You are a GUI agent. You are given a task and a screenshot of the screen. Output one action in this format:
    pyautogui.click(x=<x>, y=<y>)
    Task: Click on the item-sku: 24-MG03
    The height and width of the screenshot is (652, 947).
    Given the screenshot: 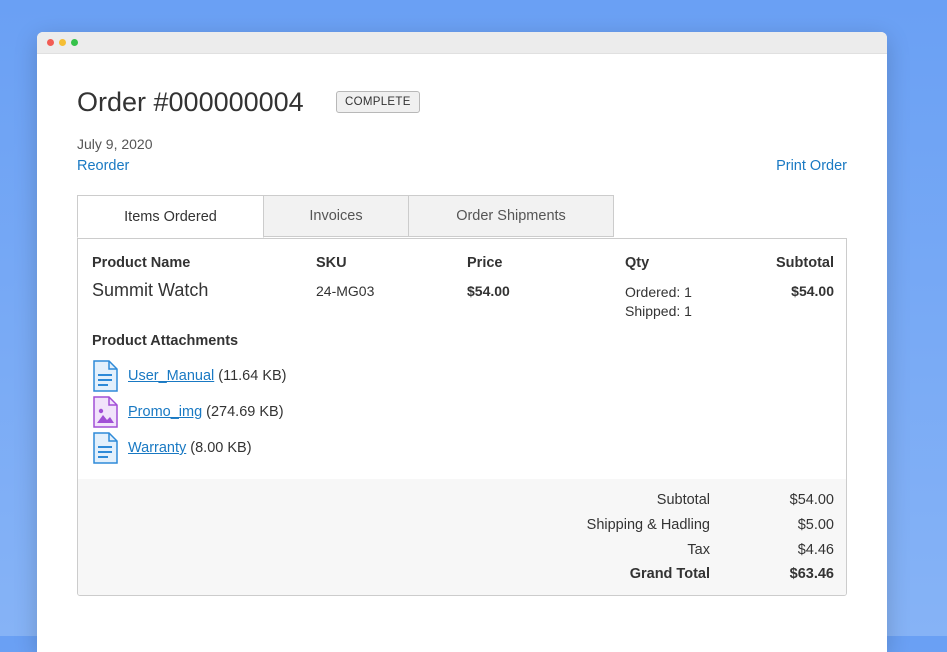 What is the action you would take?
    pyautogui.click(x=345, y=291)
    